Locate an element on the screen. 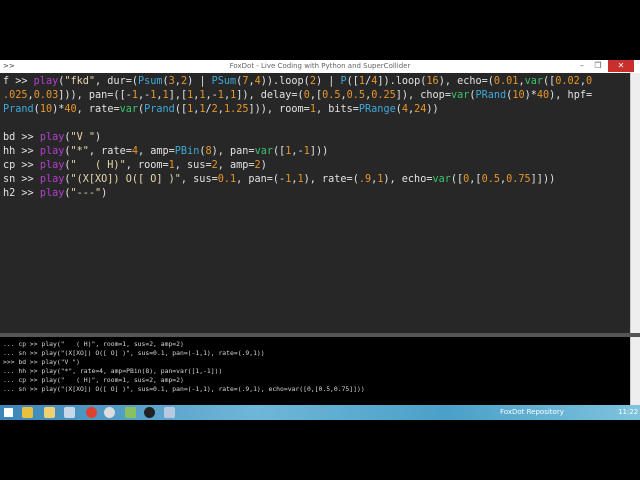 The image size is (640, 480). obs-icon is located at coordinates (109, 412).